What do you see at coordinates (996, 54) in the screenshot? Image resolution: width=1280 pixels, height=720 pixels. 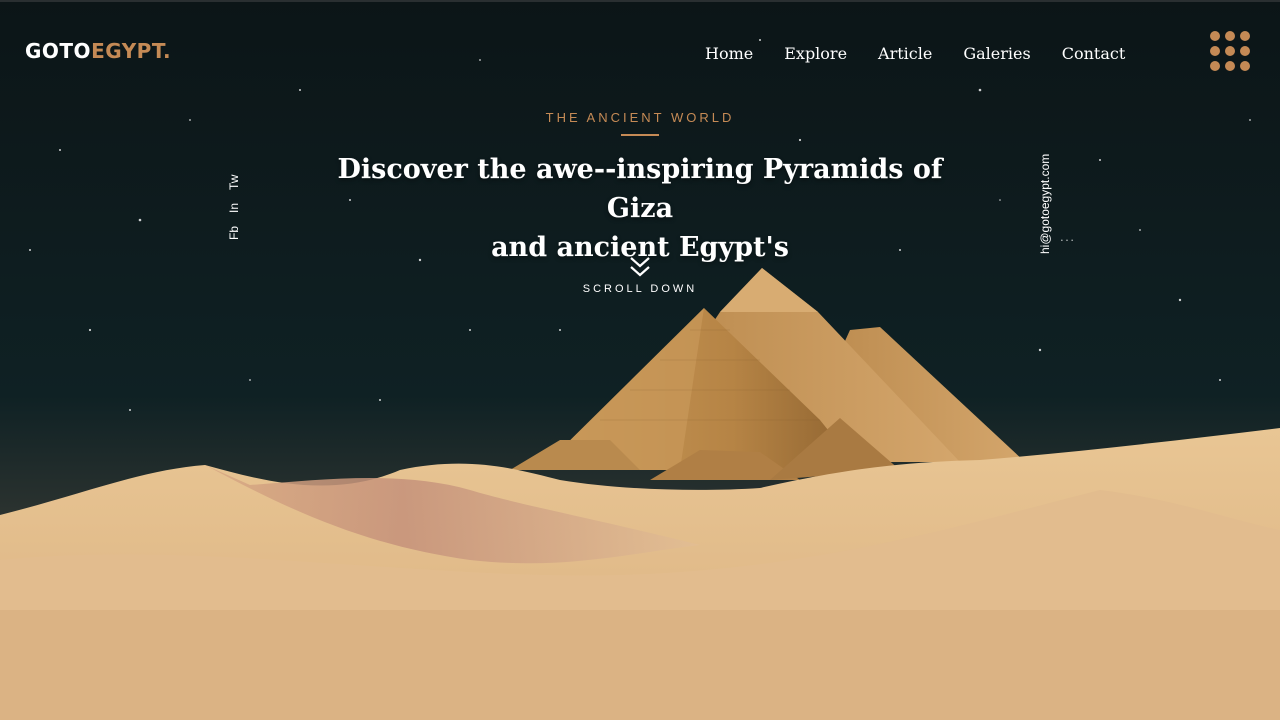 I see `nav-galeries: Galeries` at bounding box center [996, 54].